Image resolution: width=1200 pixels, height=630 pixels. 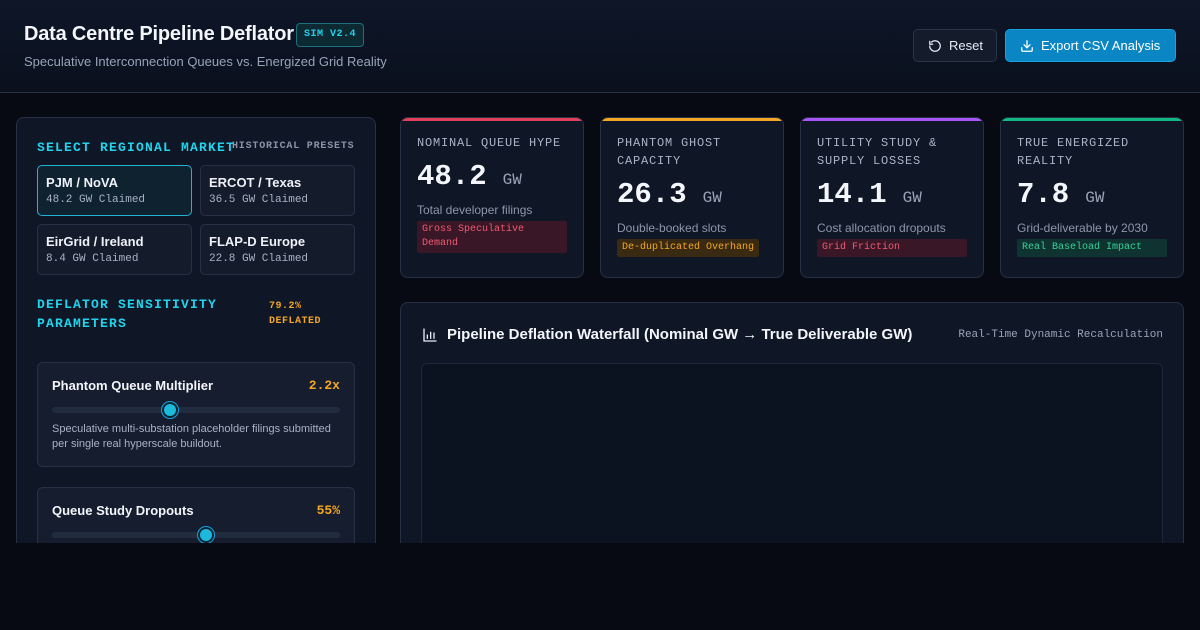 I want to click on market-claimed: 8.4 GW Claimed, so click(x=92, y=259).